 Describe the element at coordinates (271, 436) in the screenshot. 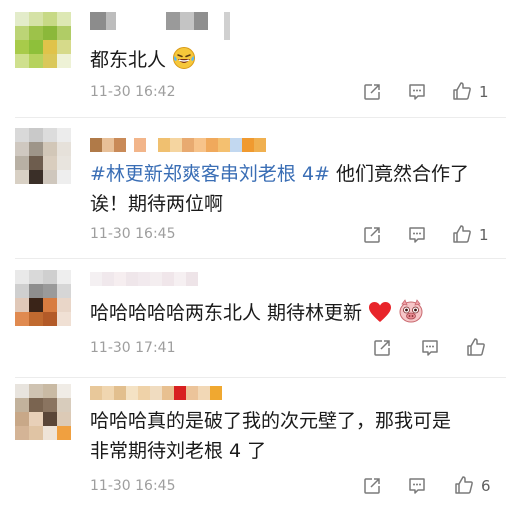

I see `comment-text: 哈哈哈真的是破了我的次元壁了，那我可是 非常期待刘老根 4 了` at that location.